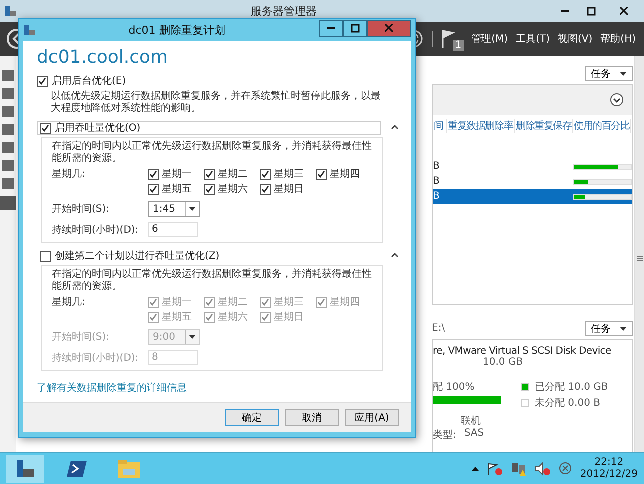  Describe the element at coordinates (173, 229) in the screenshot. I see `duration-field: 6` at that location.